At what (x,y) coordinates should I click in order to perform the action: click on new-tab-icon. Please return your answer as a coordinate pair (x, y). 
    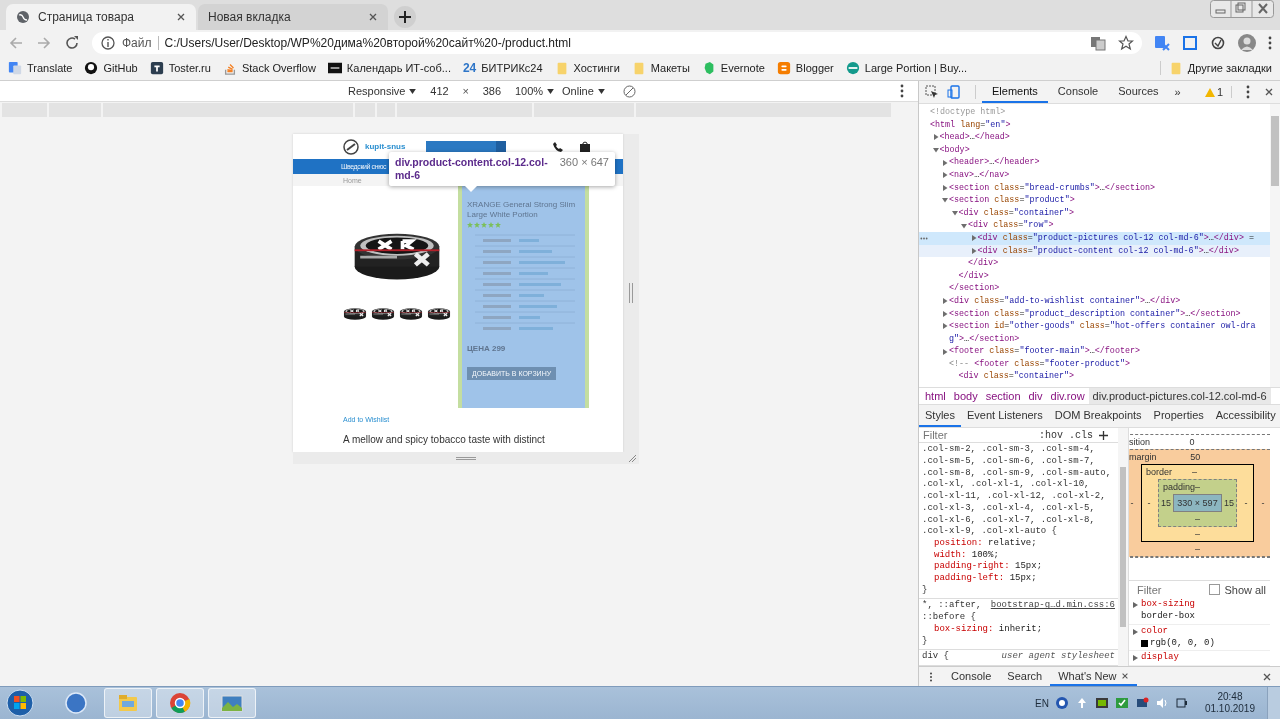
    Looking at the image, I should click on (405, 17).